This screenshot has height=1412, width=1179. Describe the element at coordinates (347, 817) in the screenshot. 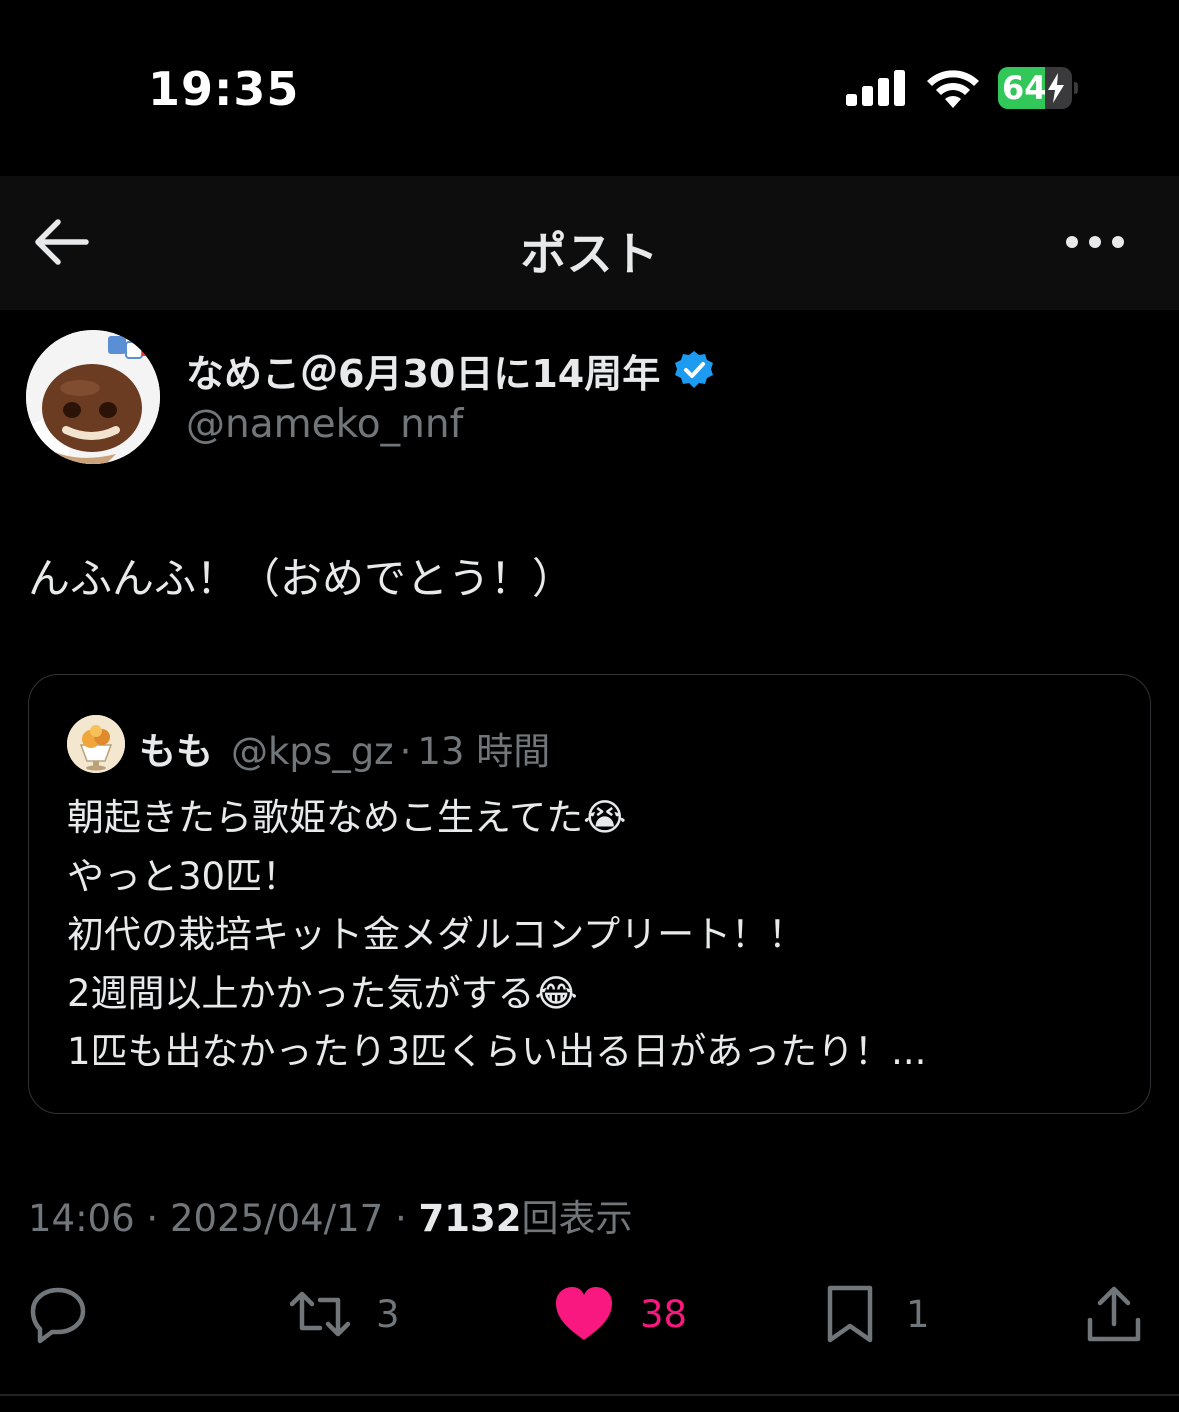

I see `quote-line: 朝起きたら歌姫なめこ生えてた😭` at that location.